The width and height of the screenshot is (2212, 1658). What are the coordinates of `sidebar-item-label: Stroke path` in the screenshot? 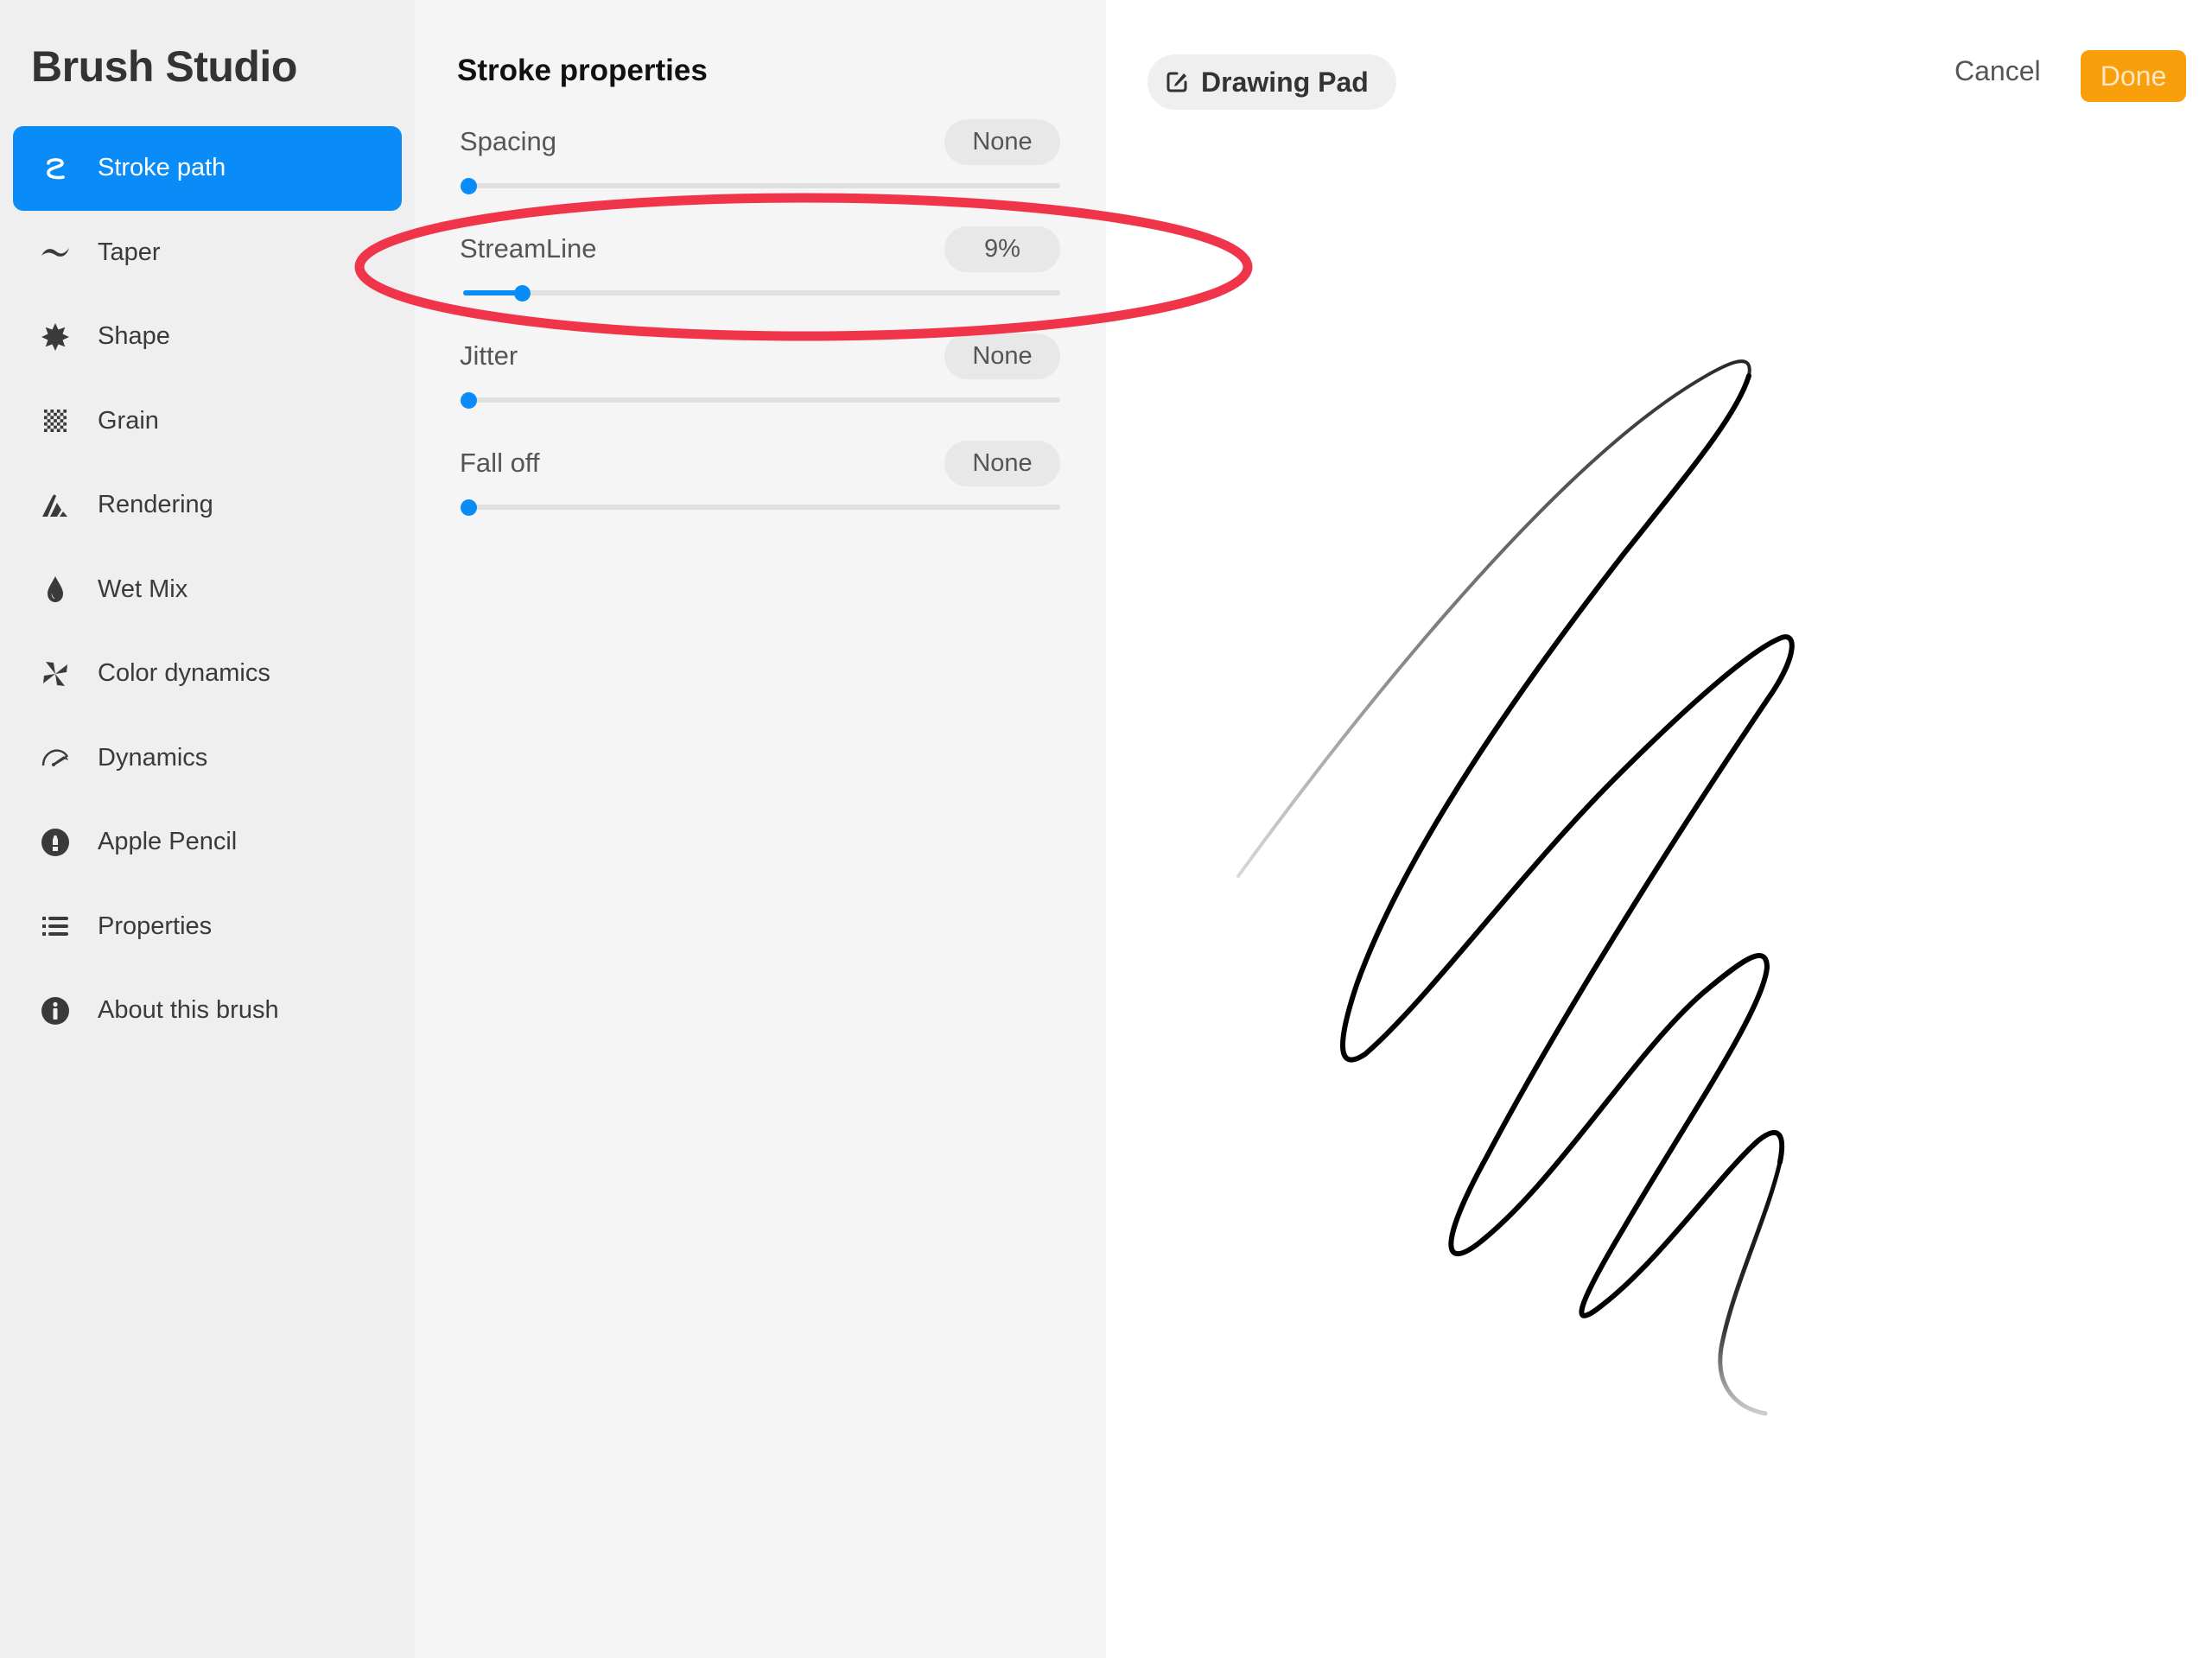 It's located at (162, 168).